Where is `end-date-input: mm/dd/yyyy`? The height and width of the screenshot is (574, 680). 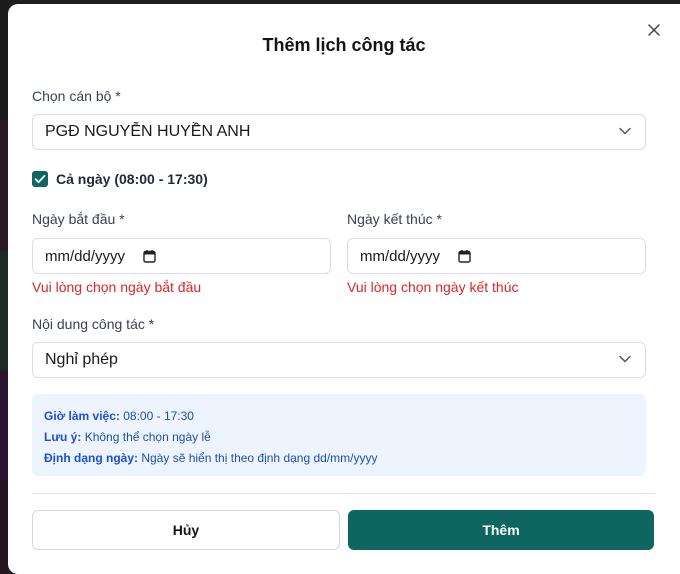
end-date-input: mm/dd/yyyy is located at coordinates (496, 256).